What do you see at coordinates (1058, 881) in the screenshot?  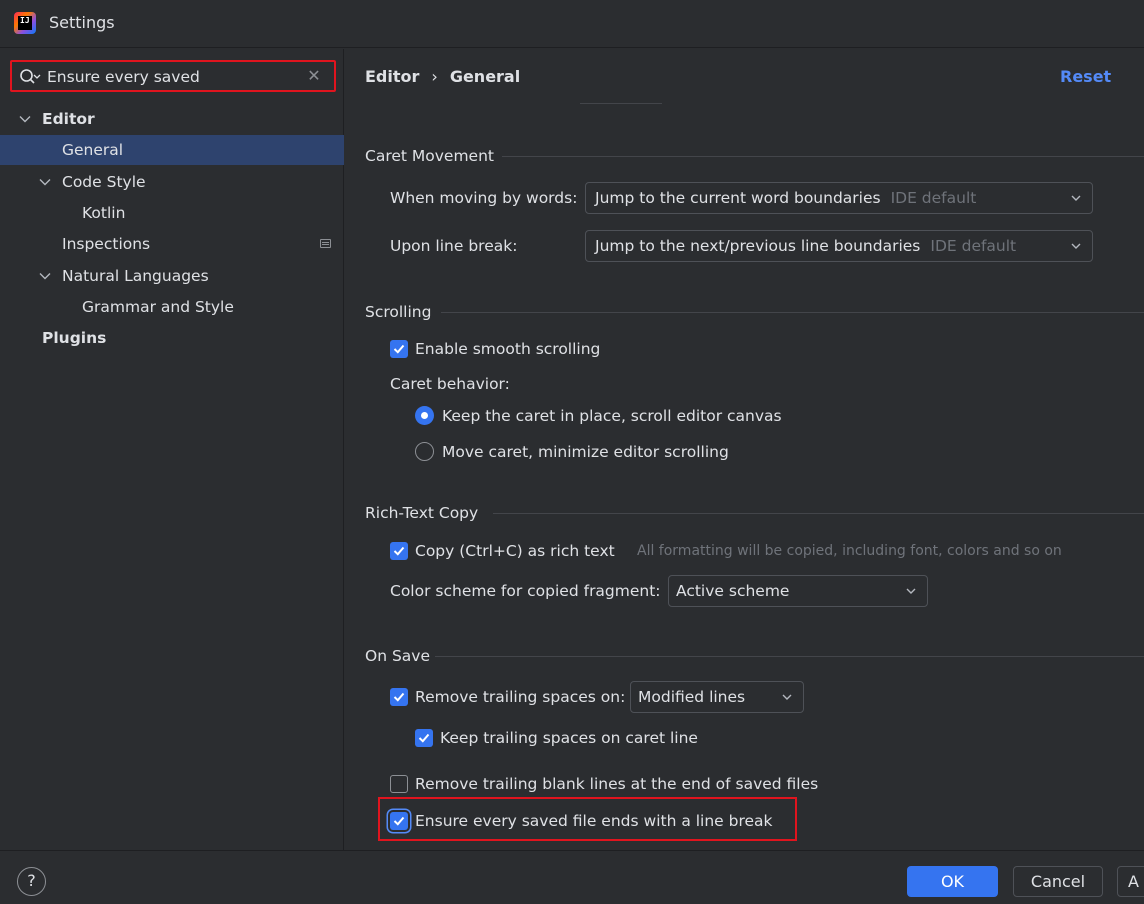 I see `cancel-button: Cancel` at bounding box center [1058, 881].